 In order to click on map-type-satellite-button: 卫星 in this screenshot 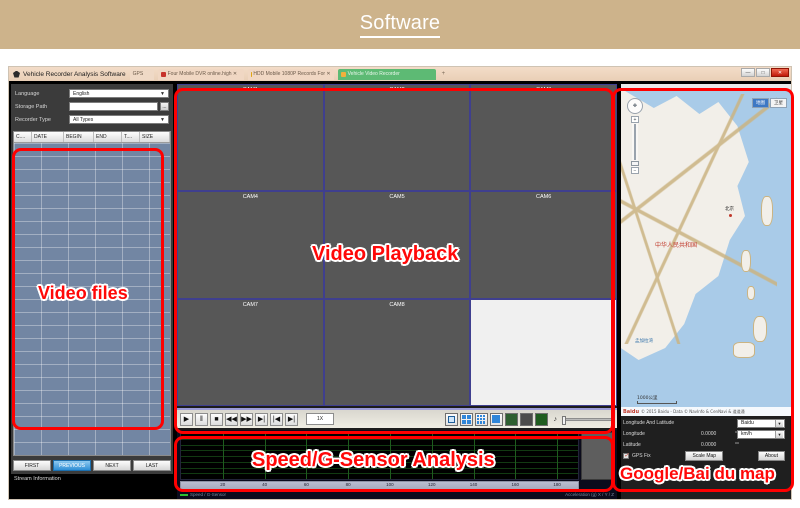, I will do `click(778, 103)`.